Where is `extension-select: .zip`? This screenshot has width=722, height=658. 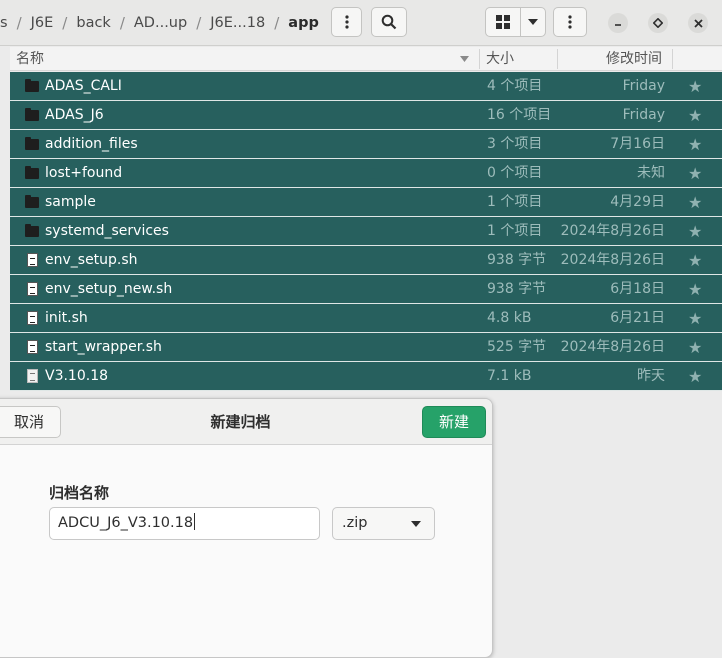 extension-select: .zip is located at coordinates (383, 523).